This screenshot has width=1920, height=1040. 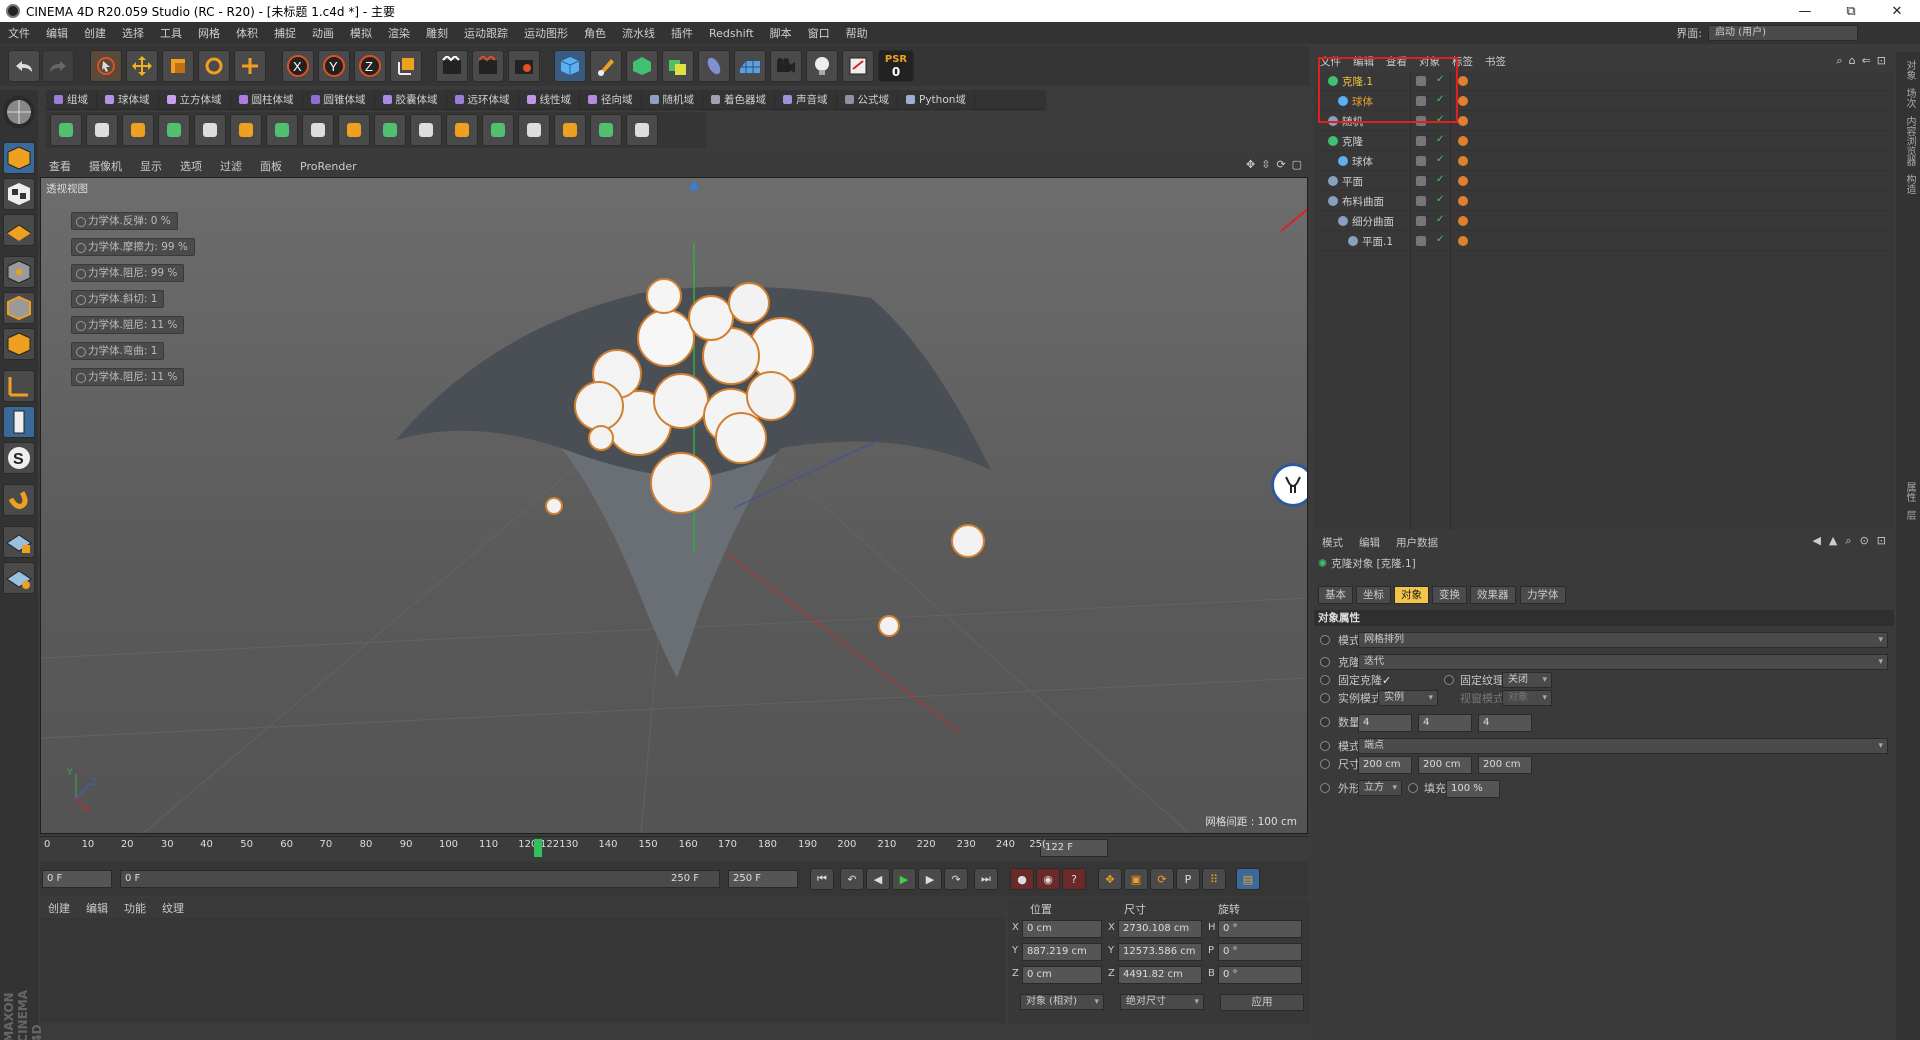 What do you see at coordinates (339, 99) in the screenshot?
I see `field-button-4: 圆锥体域` at bounding box center [339, 99].